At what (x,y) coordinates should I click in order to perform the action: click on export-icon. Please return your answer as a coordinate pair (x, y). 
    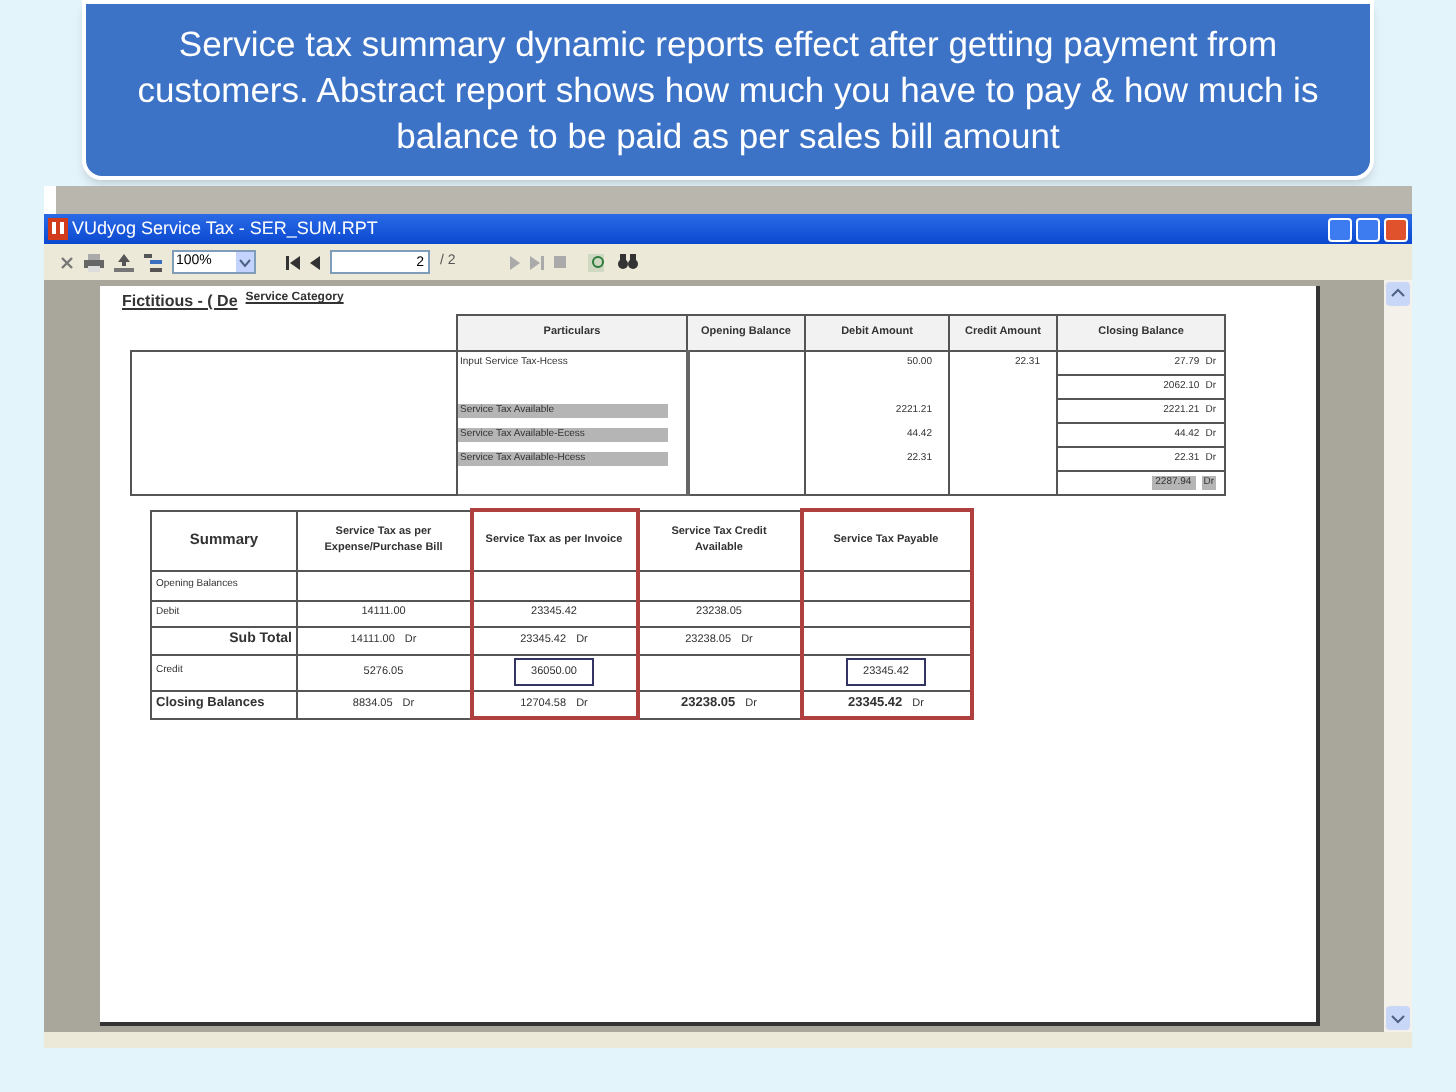
    Looking at the image, I should click on (124, 262).